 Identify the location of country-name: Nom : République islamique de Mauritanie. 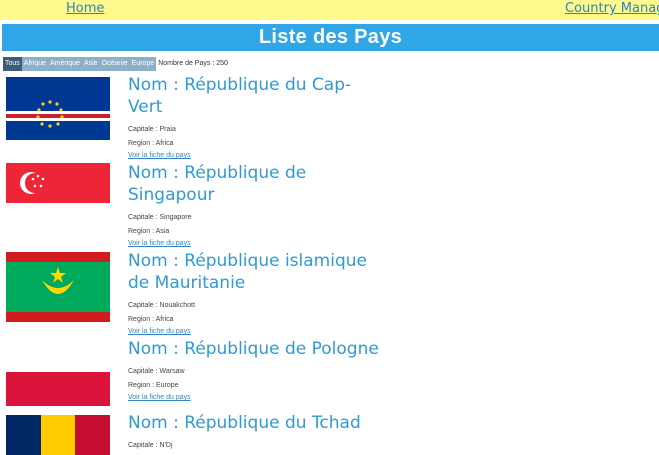
(247, 272).